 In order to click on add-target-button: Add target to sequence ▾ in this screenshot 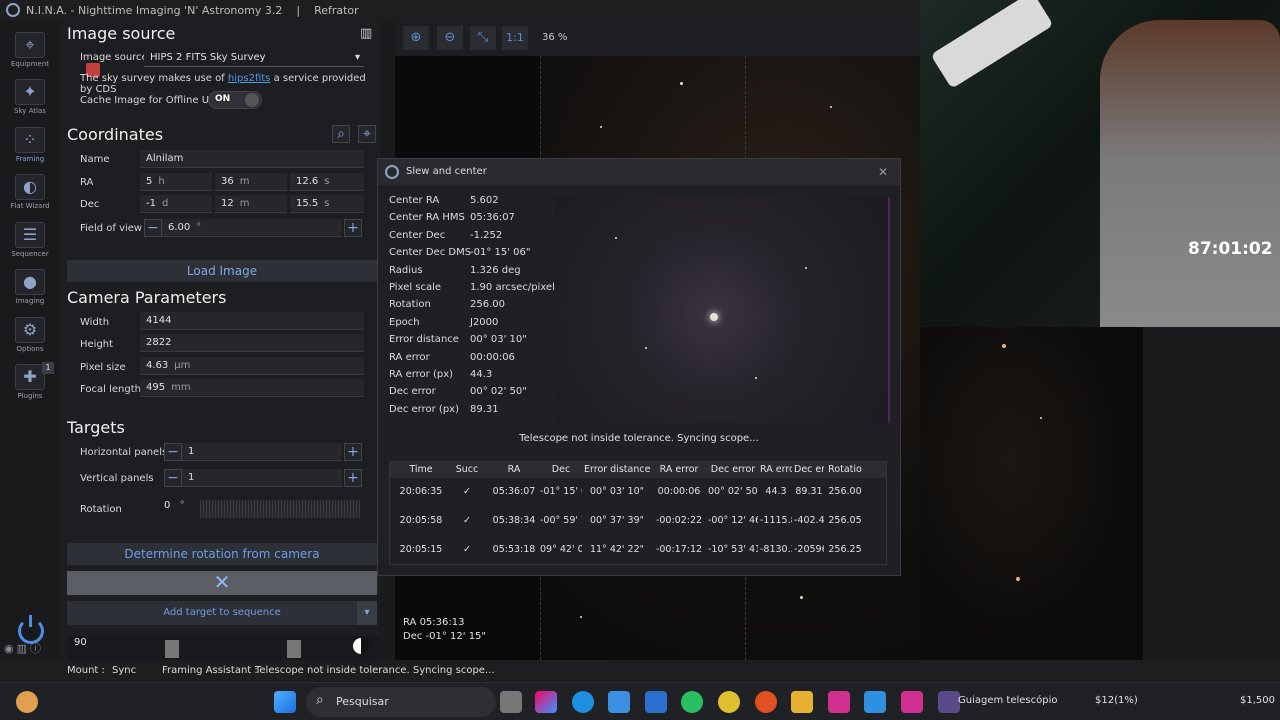, I will do `click(222, 613)`.